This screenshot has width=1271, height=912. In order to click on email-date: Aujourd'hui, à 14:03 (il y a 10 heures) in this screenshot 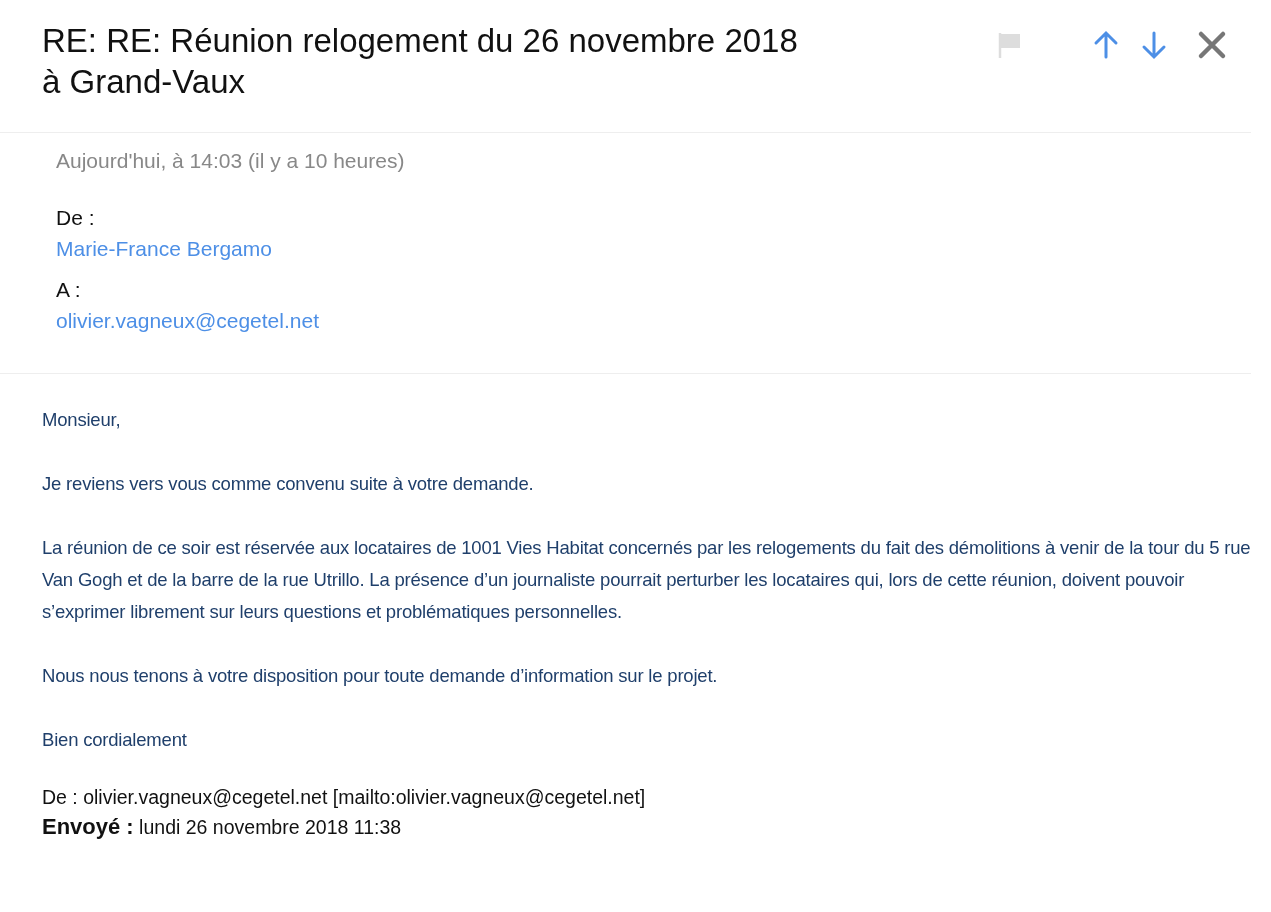, I will do `click(231, 161)`.